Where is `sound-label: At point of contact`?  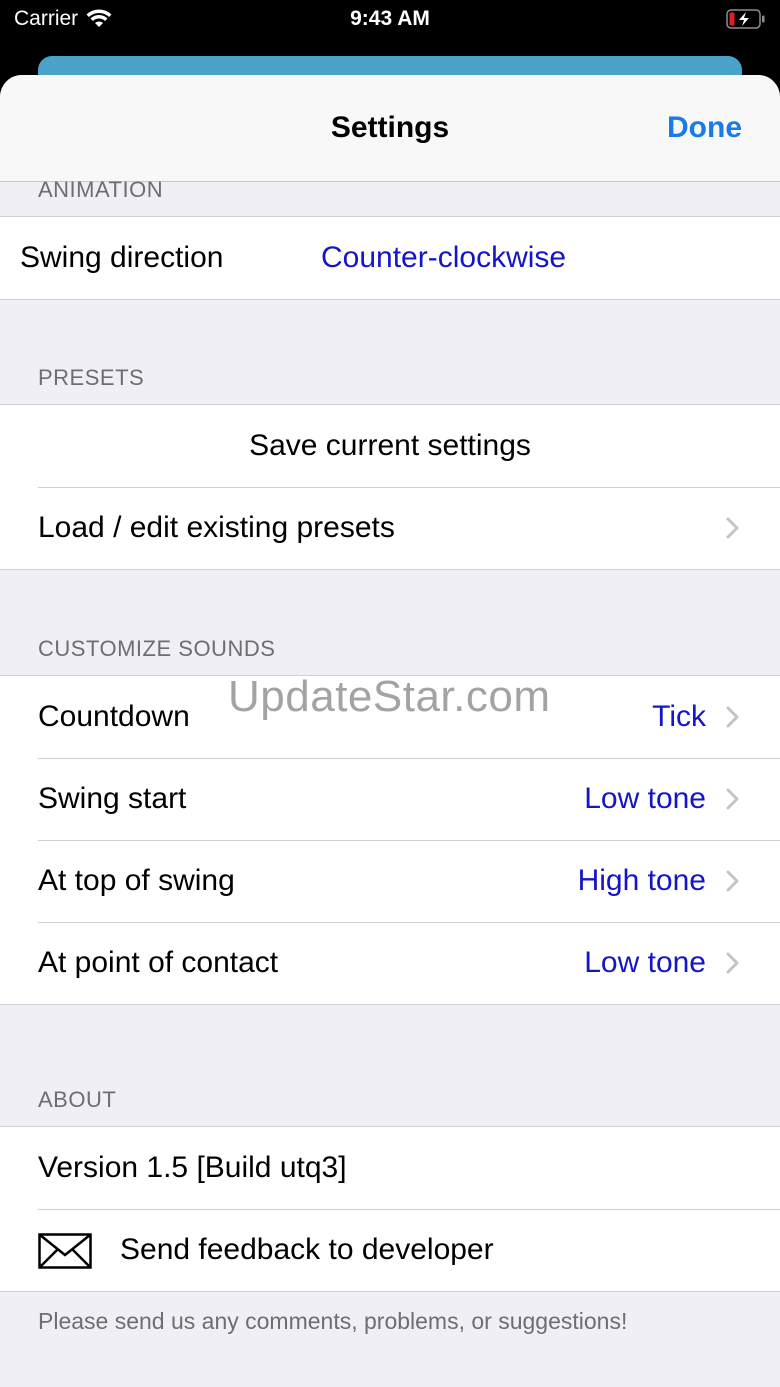 sound-label: At point of contact is located at coordinates (158, 962).